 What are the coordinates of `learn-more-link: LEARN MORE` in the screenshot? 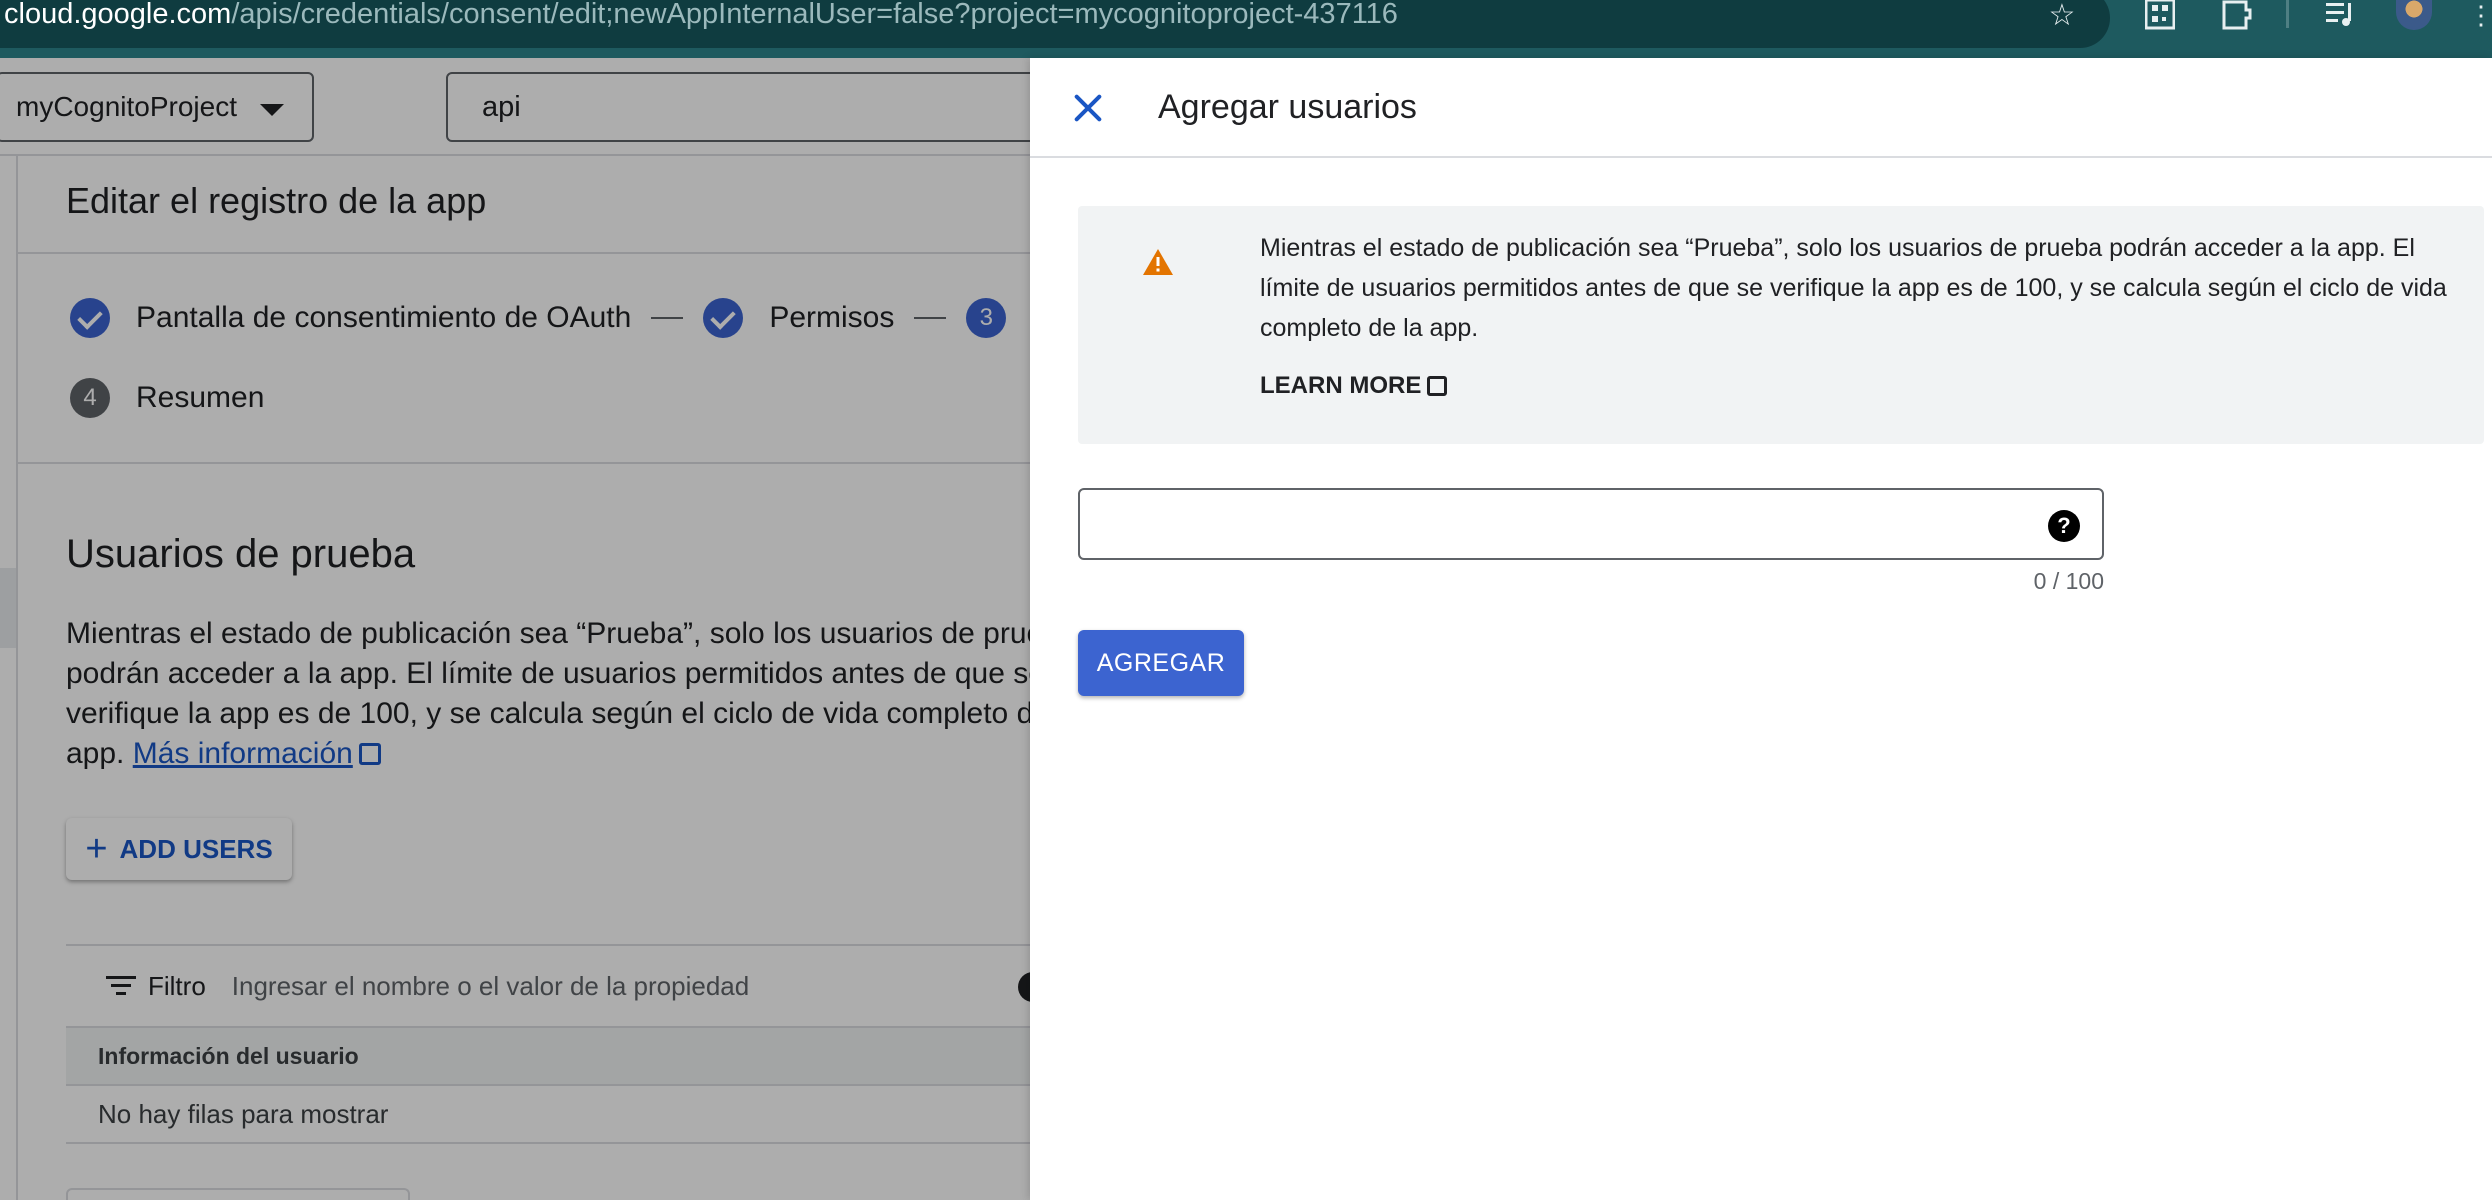 It's located at (1354, 386).